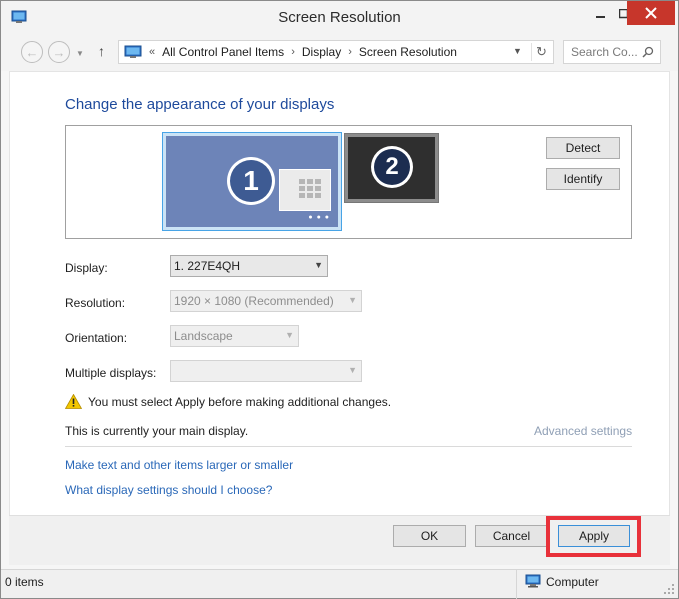 The image size is (679, 599). Describe the element at coordinates (572, 582) in the screenshot. I see `location-label: Computer` at that location.